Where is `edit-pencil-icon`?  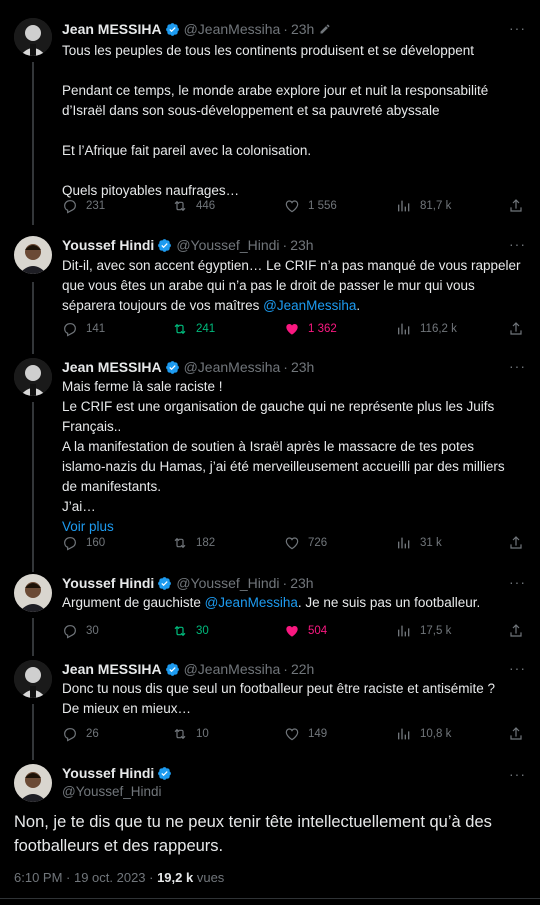 edit-pencil-icon is located at coordinates (325, 29).